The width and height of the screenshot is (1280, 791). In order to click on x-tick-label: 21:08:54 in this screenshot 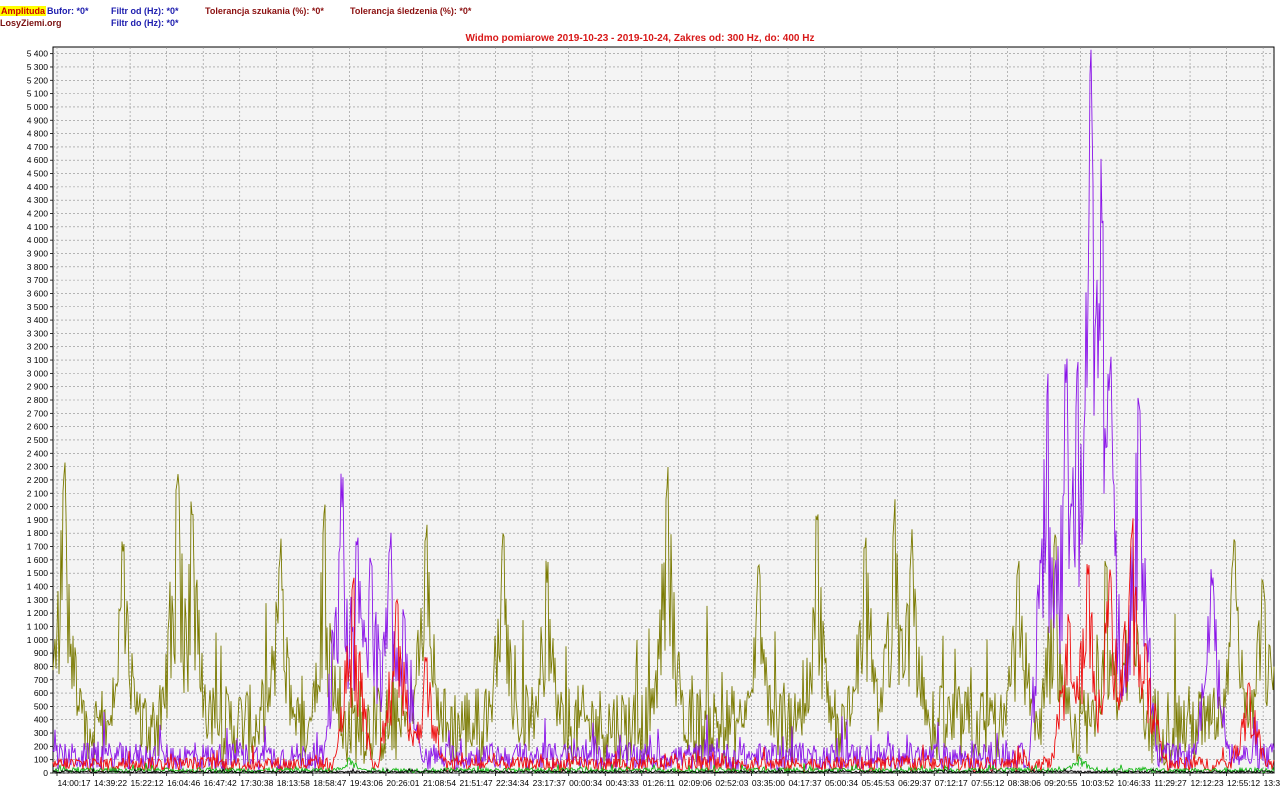, I will do `click(439, 783)`.